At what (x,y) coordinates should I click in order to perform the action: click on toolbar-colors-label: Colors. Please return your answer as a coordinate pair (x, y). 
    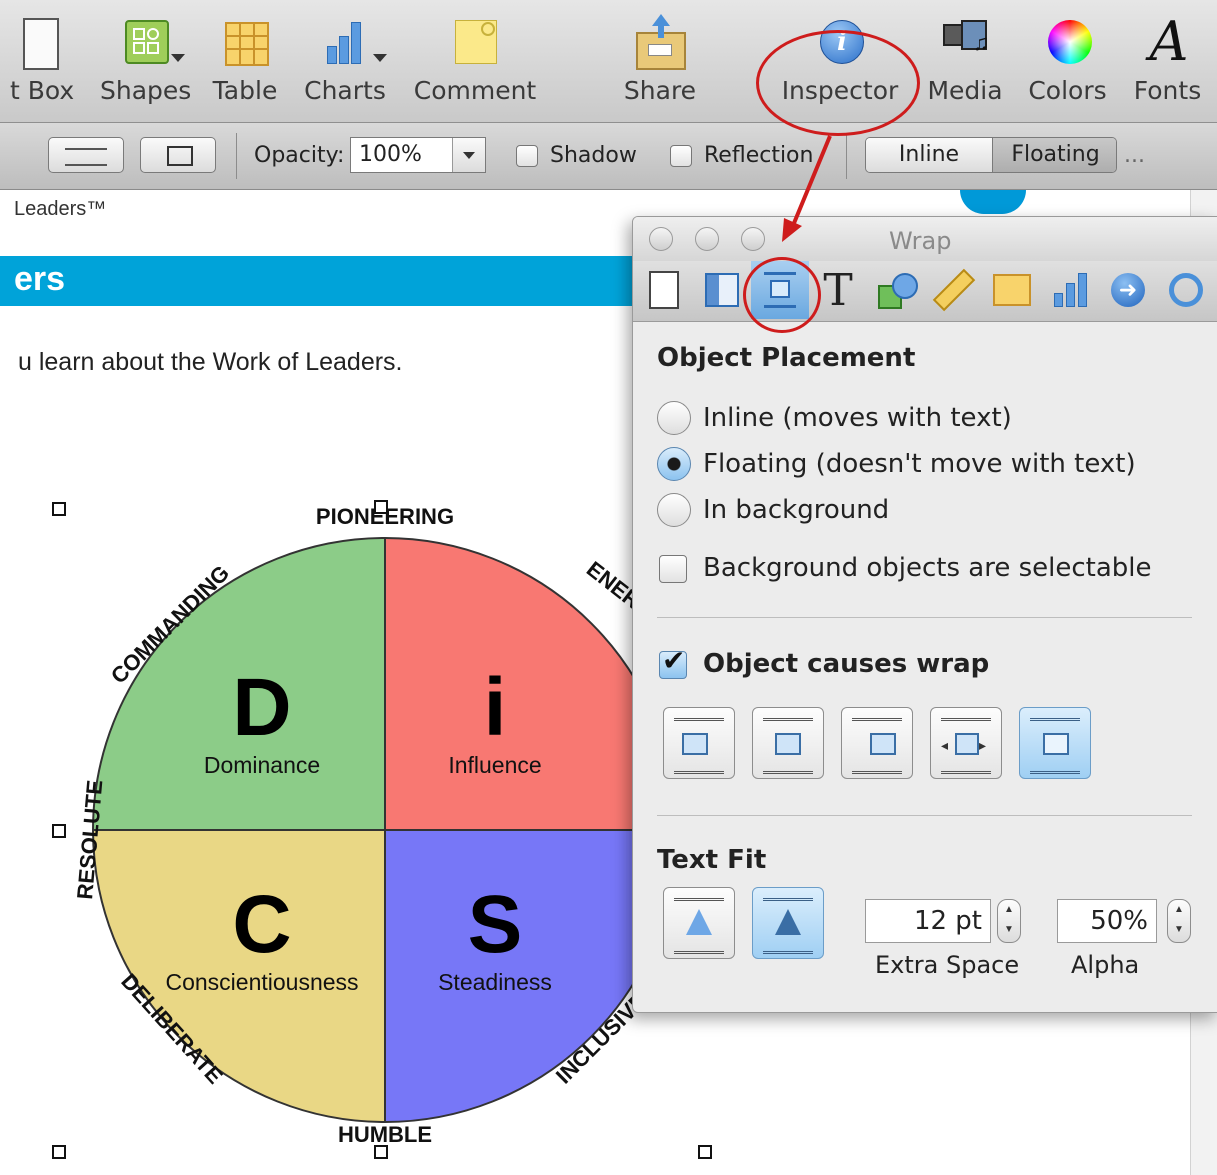
    Looking at the image, I should click on (1067, 90).